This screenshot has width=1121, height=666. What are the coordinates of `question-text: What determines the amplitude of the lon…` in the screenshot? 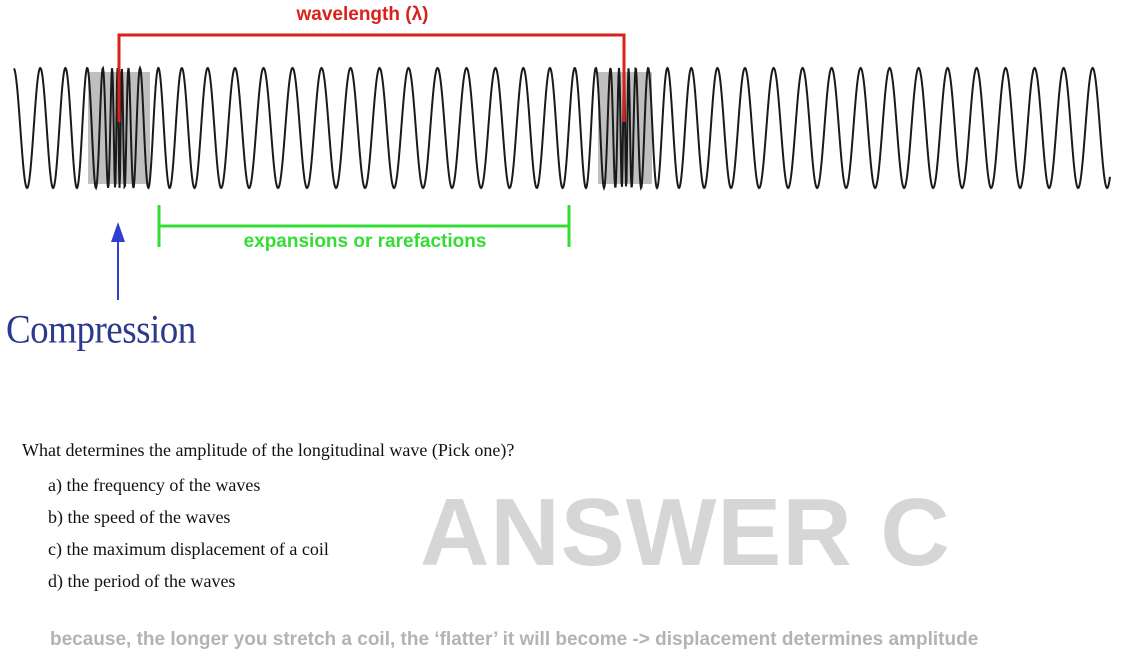 It's located at (268, 450).